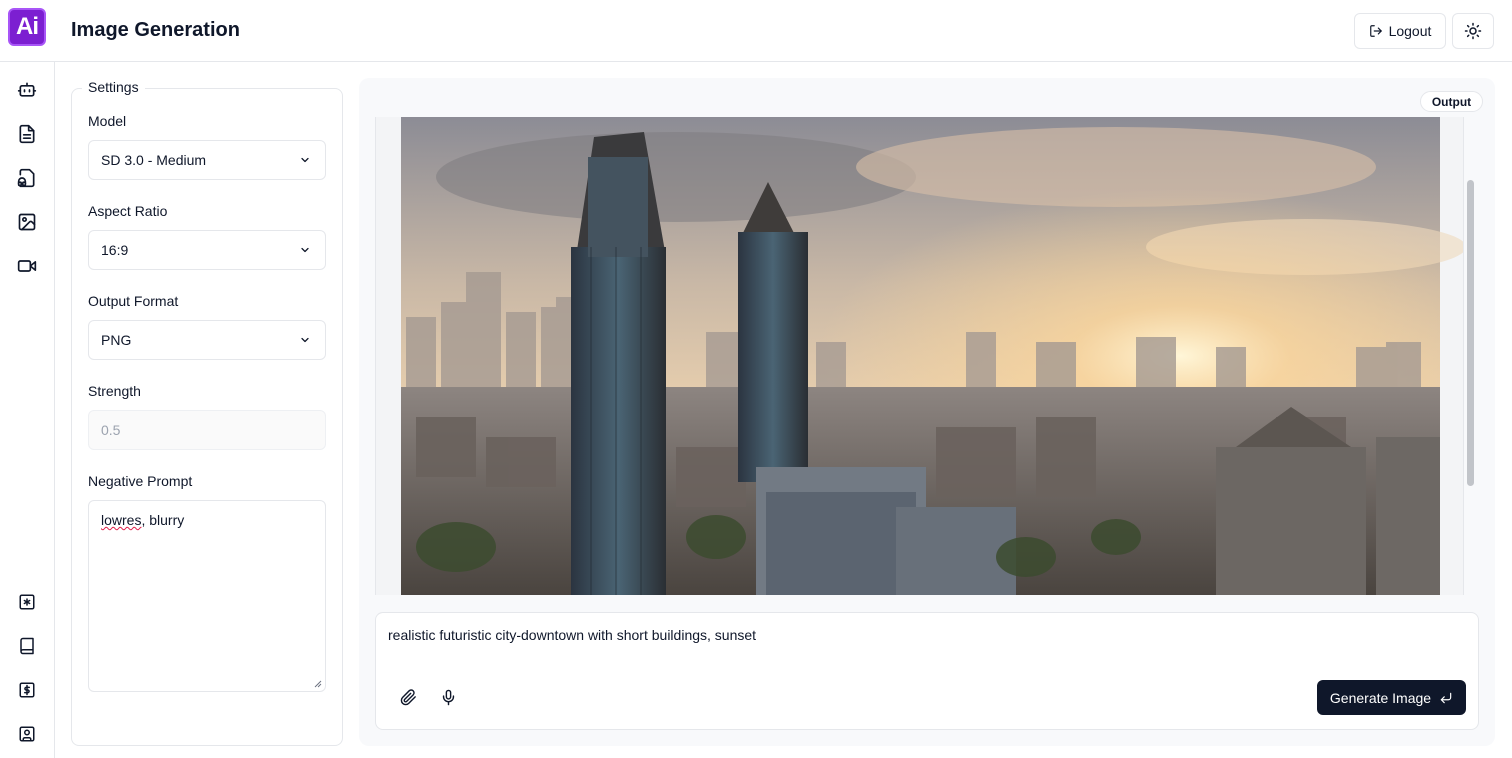 The image size is (1512, 758). What do you see at coordinates (1451, 101) in the screenshot?
I see `output-badge: Output` at bounding box center [1451, 101].